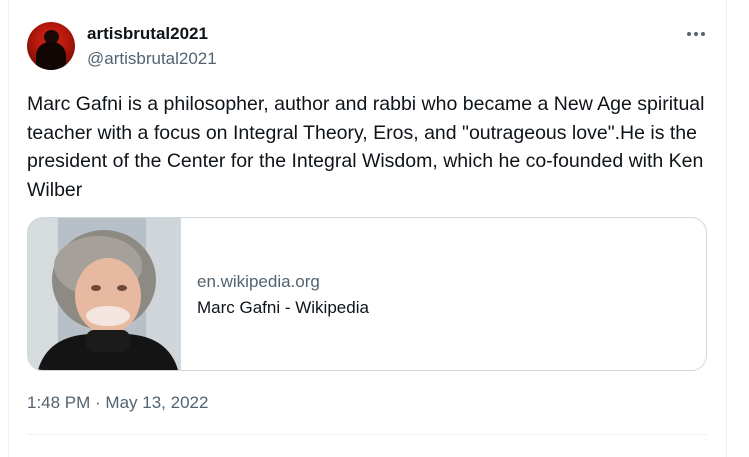  Describe the element at coordinates (258, 281) in the screenshot. I see `link-domain: en.wikipedia.org` at that location.